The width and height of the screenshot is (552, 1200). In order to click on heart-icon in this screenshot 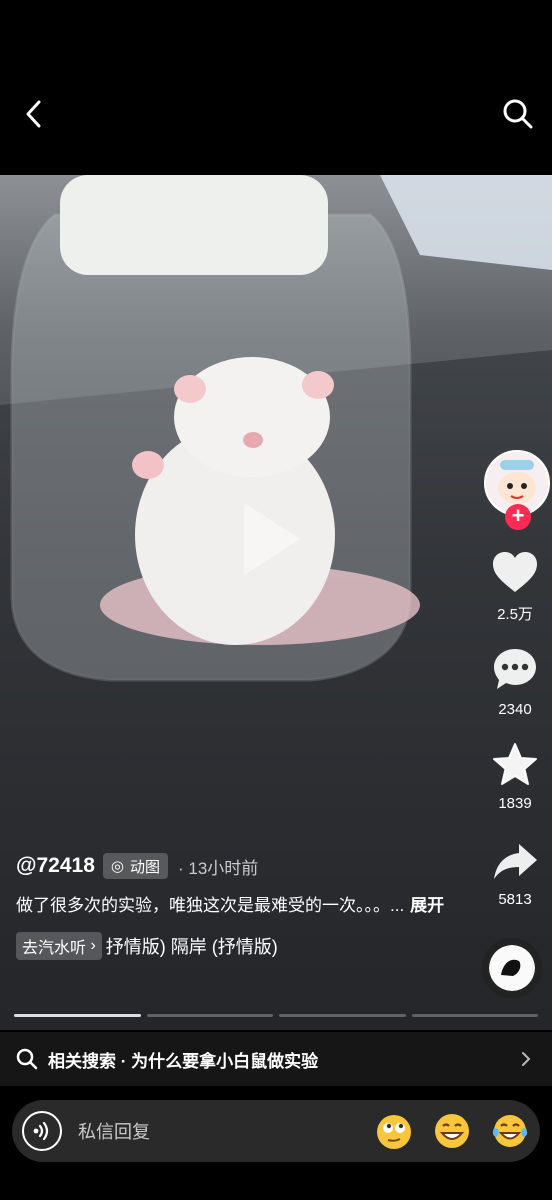, I will do `click(515, 572)`.